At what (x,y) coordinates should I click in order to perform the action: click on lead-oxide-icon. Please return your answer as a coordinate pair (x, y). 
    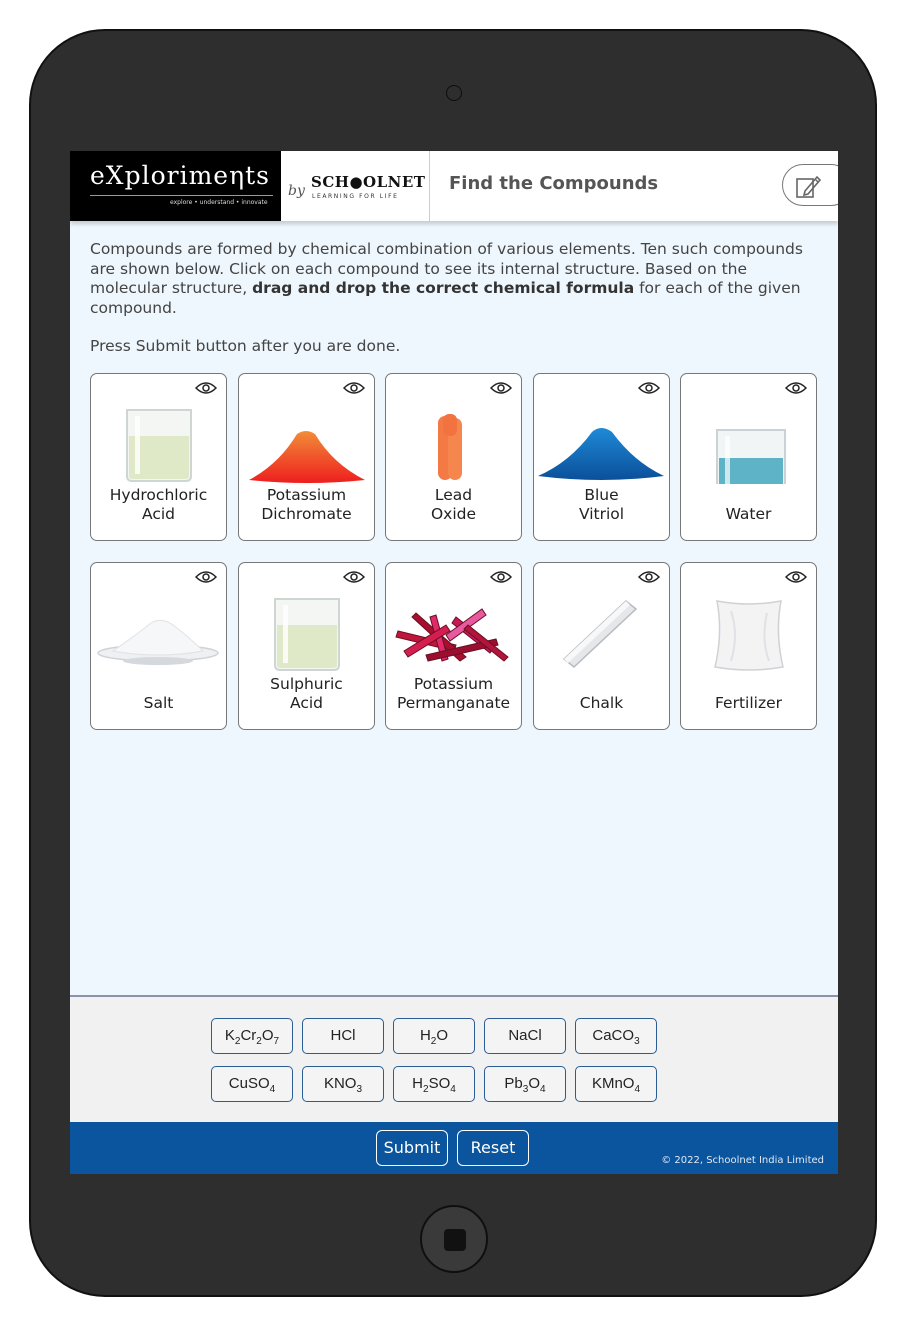
    Looking at the image, I should click on (450, 447).